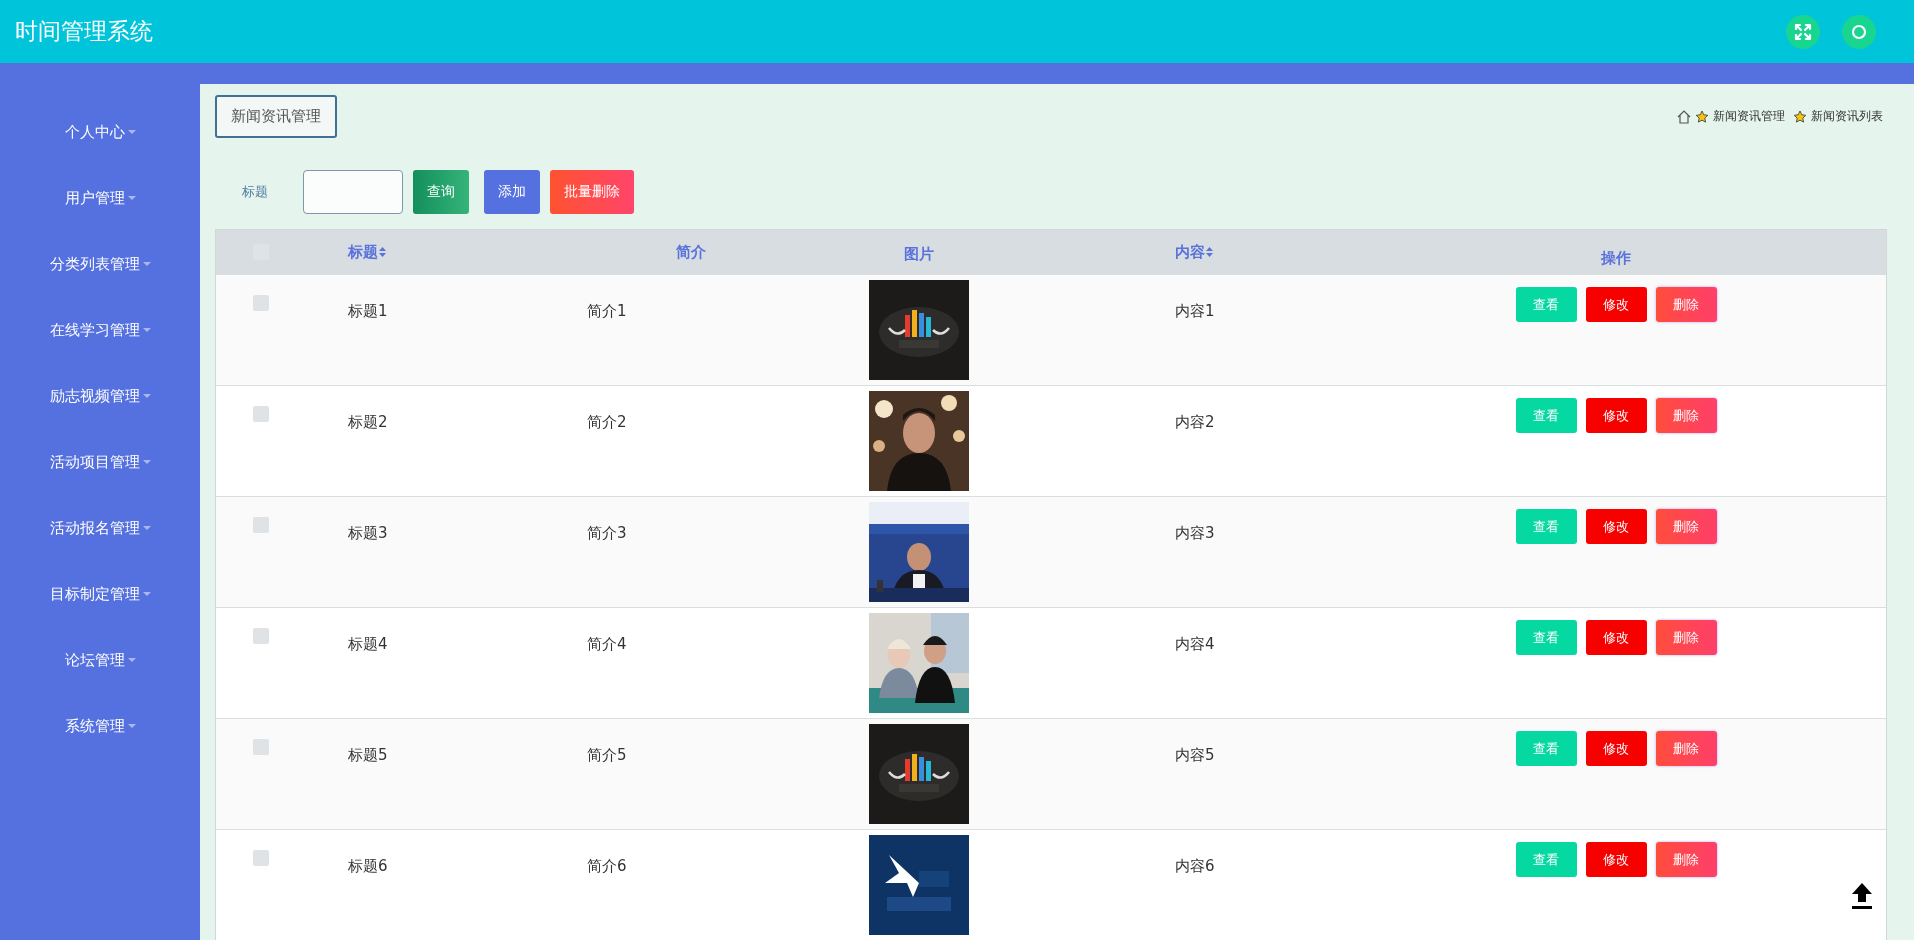 The image size is (1914, 940). I want to click on table-cell-text: 标题1, so click(368, 311).